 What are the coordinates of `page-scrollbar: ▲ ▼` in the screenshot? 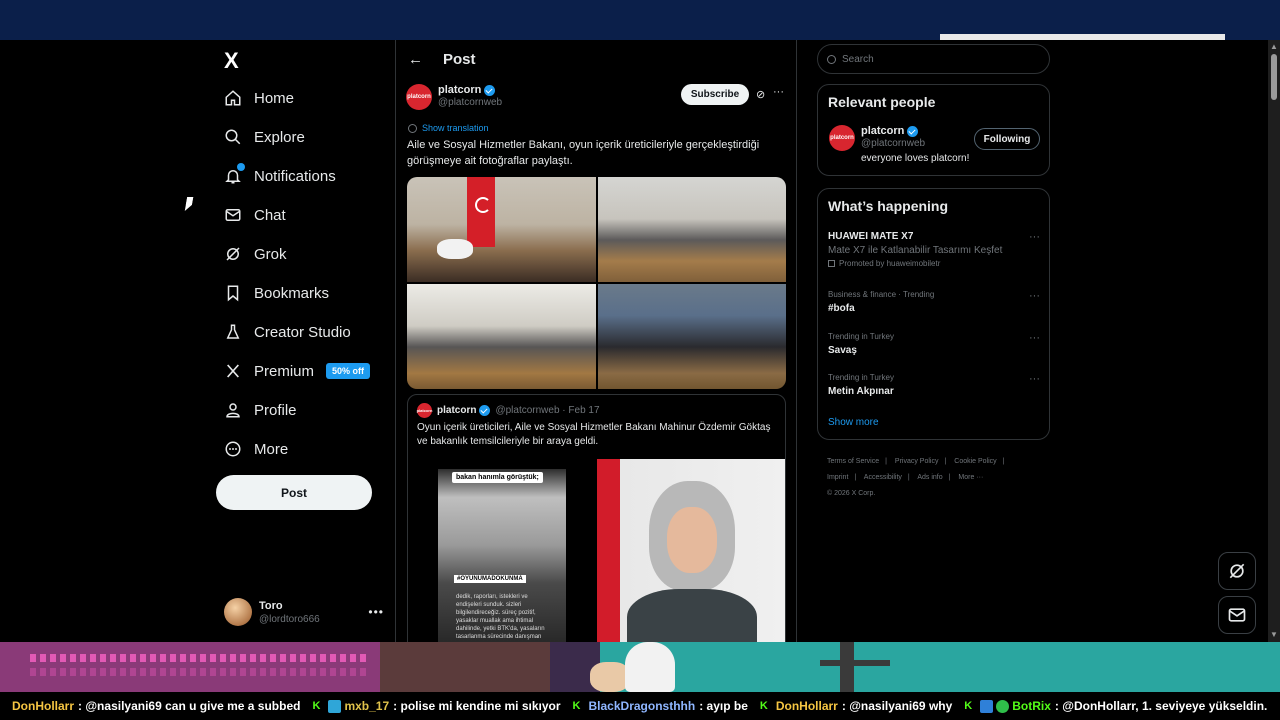 It's located at (1274, 341).